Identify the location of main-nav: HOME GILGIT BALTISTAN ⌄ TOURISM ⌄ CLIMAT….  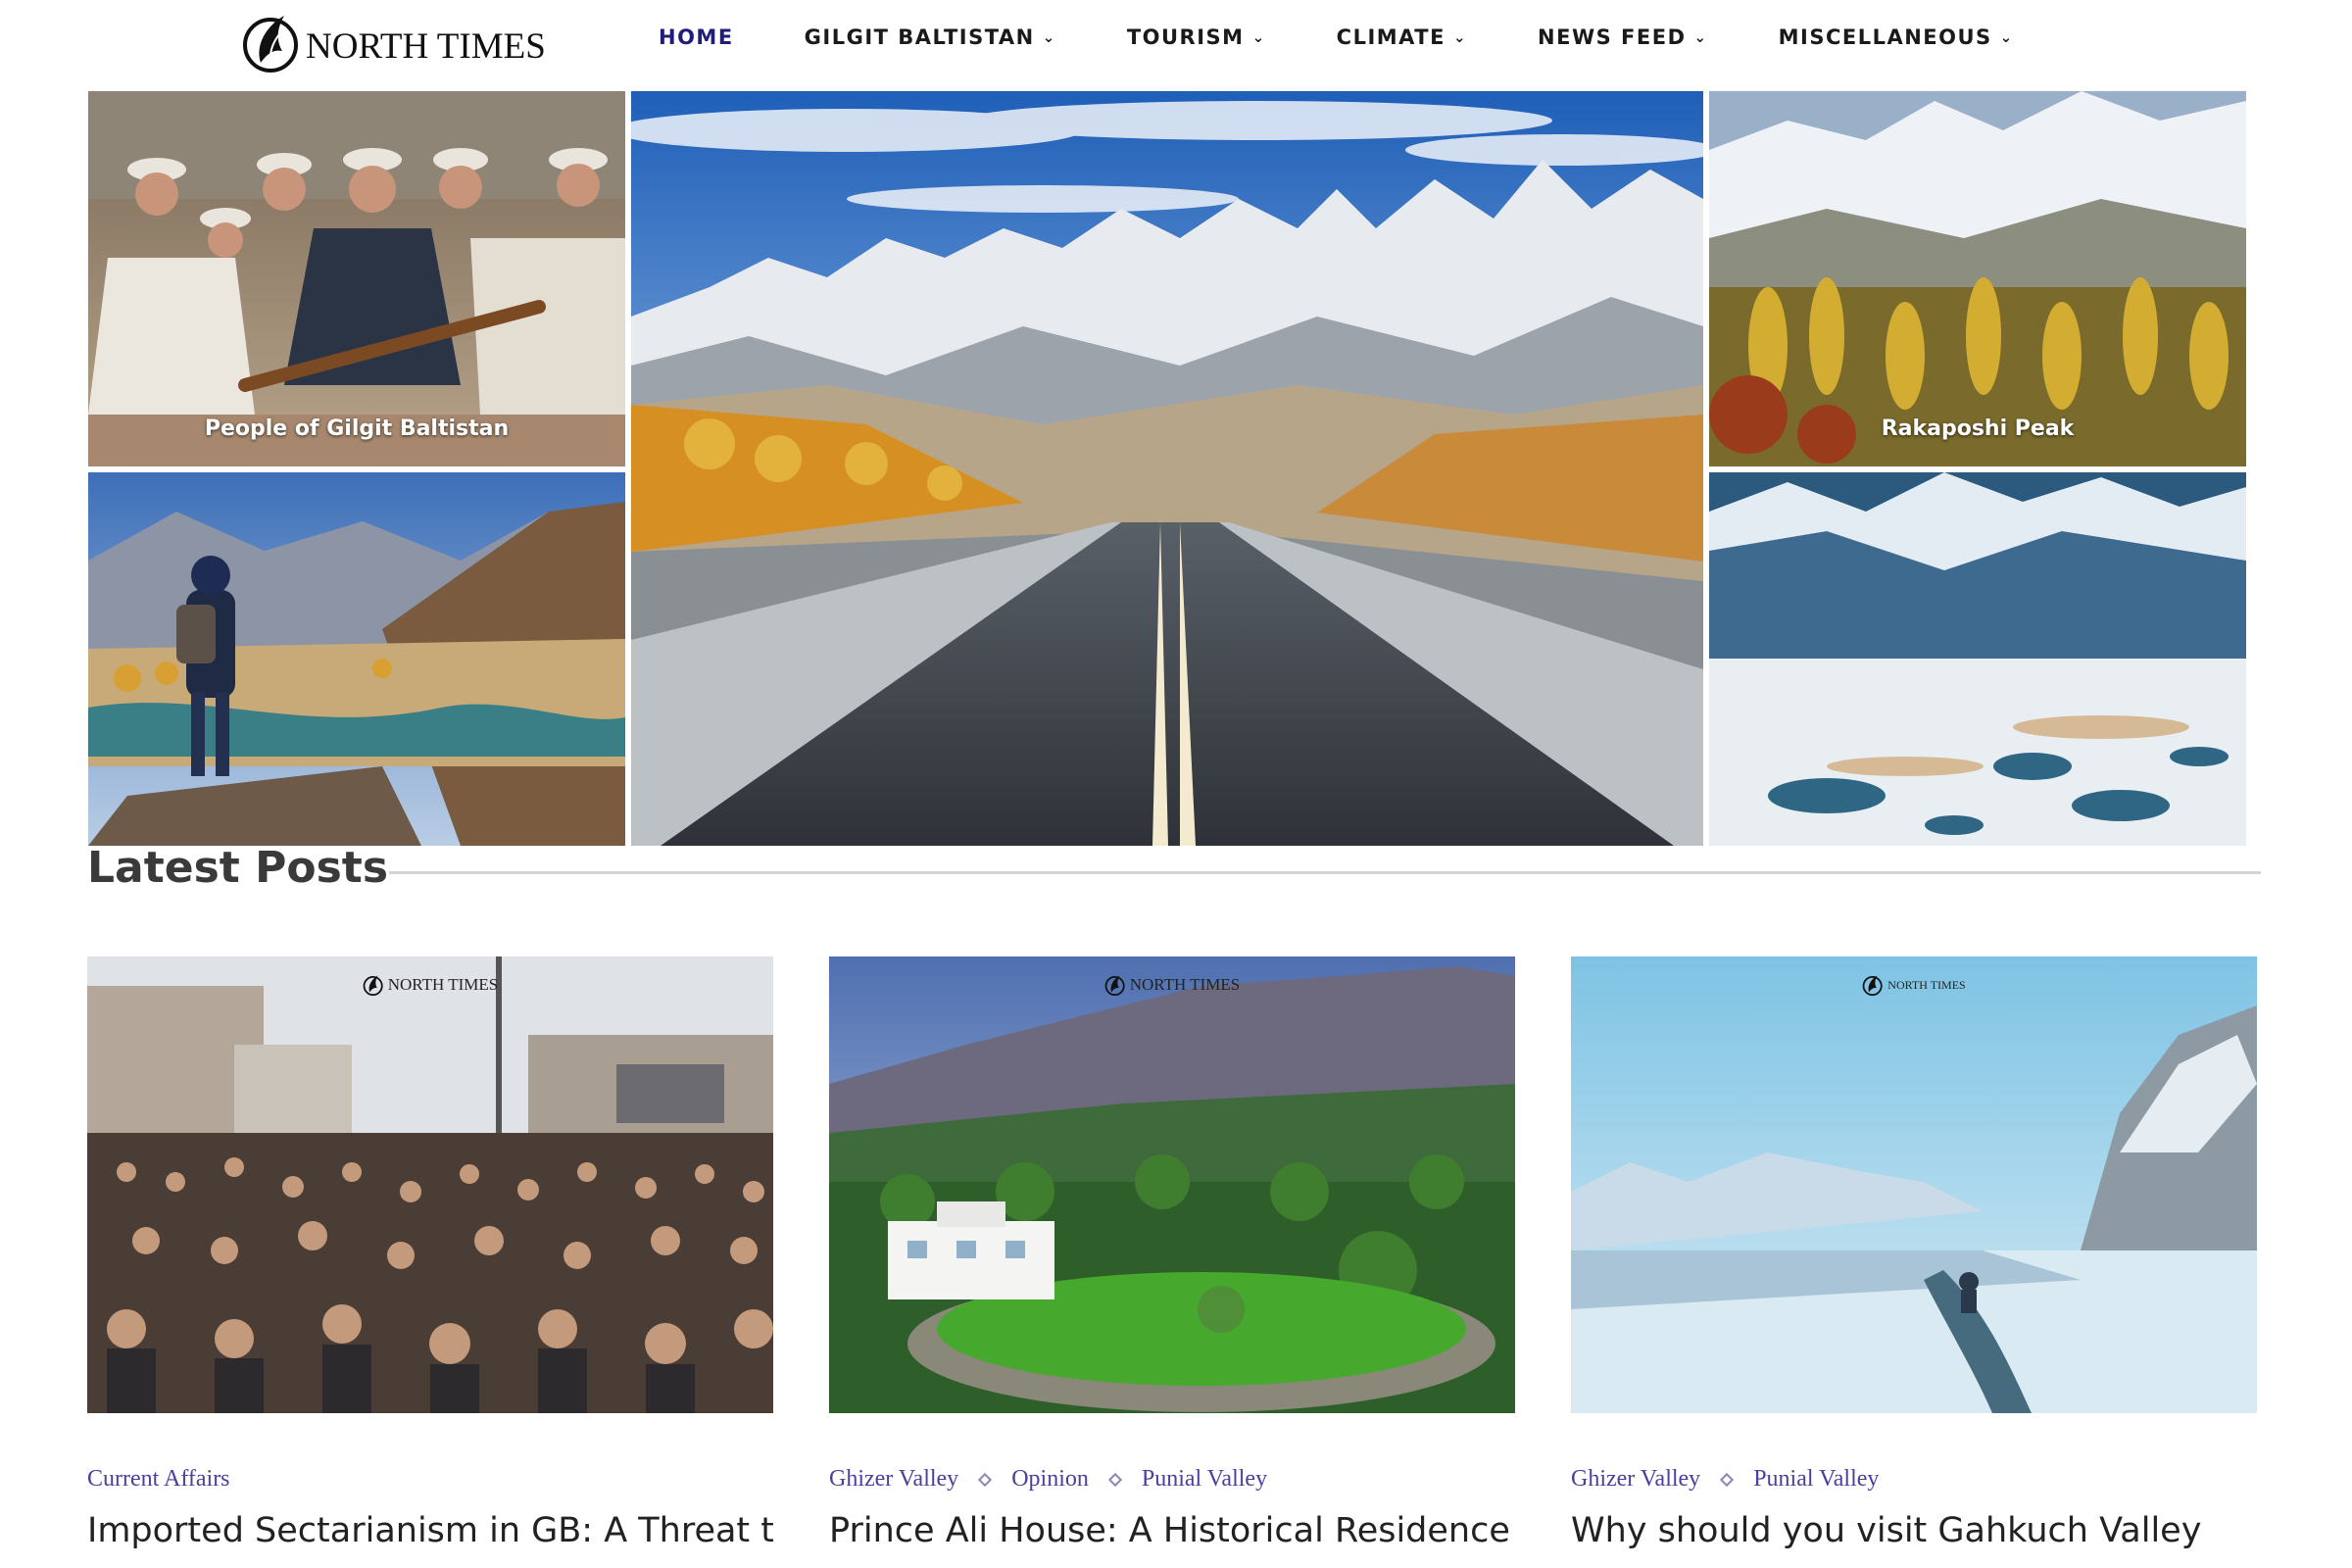
(1371, 37).